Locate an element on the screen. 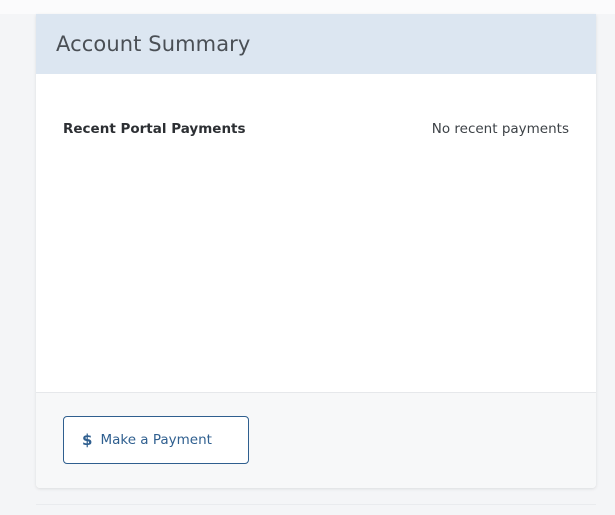 Image resolution: width=615 pixels, height=515 pixels. dollar-icon: $ is located at coordinates (87, 440).